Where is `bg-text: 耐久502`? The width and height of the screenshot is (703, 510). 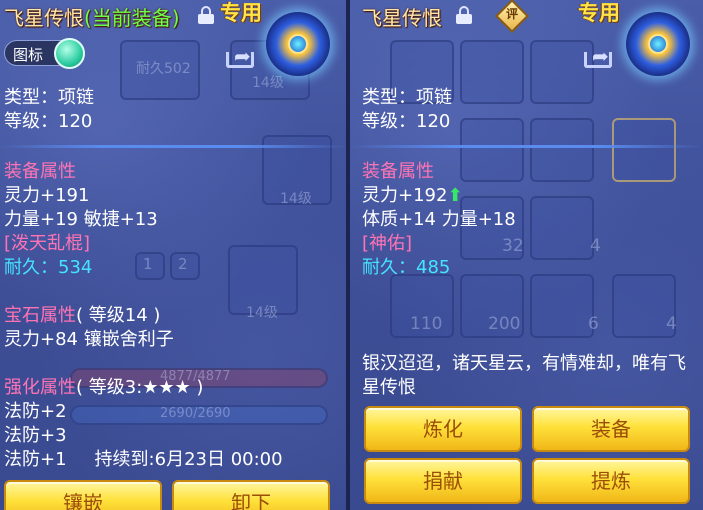 bg-text: 耐久502 is located at coordinates (163, 69).